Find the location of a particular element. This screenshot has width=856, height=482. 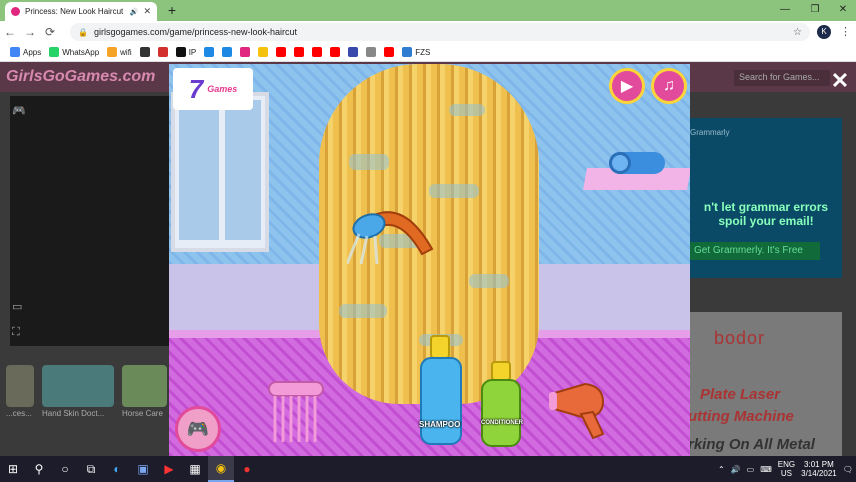

task-view-button: ⧉ is located at coordinates (91, 469).